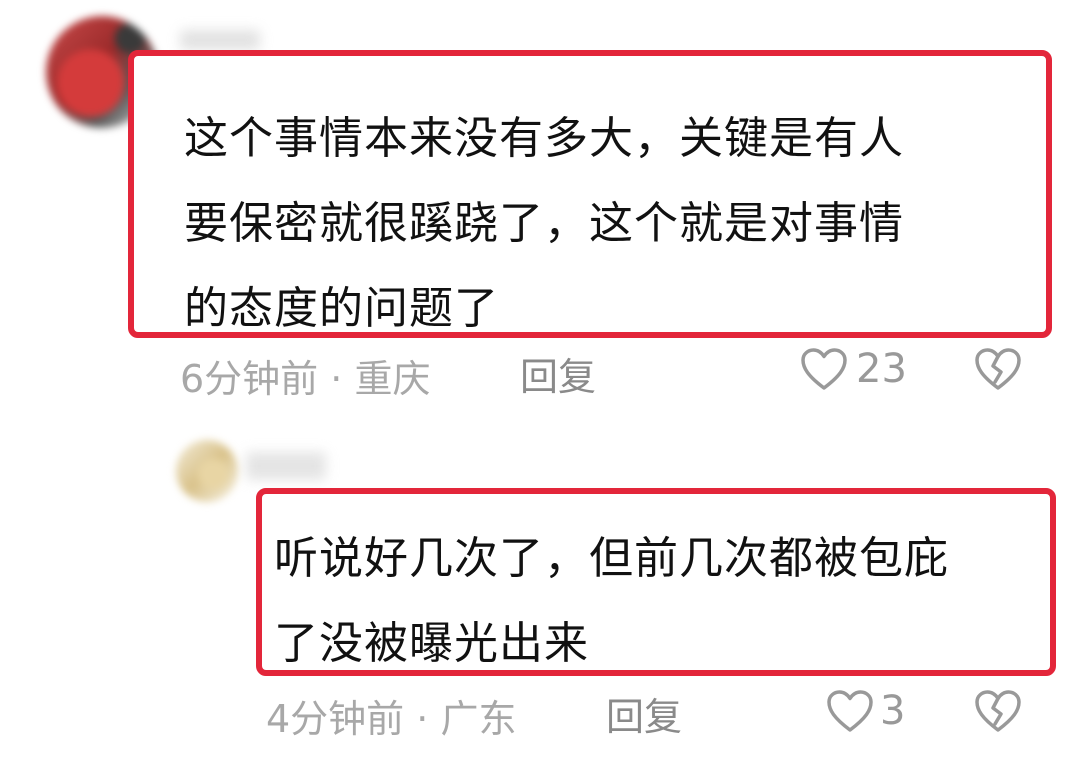  Describe the element at coordinates (611, 558) in the screenshot. I see `comment-text-line: 听说好几次了，但前几次都被包庇` at that location.